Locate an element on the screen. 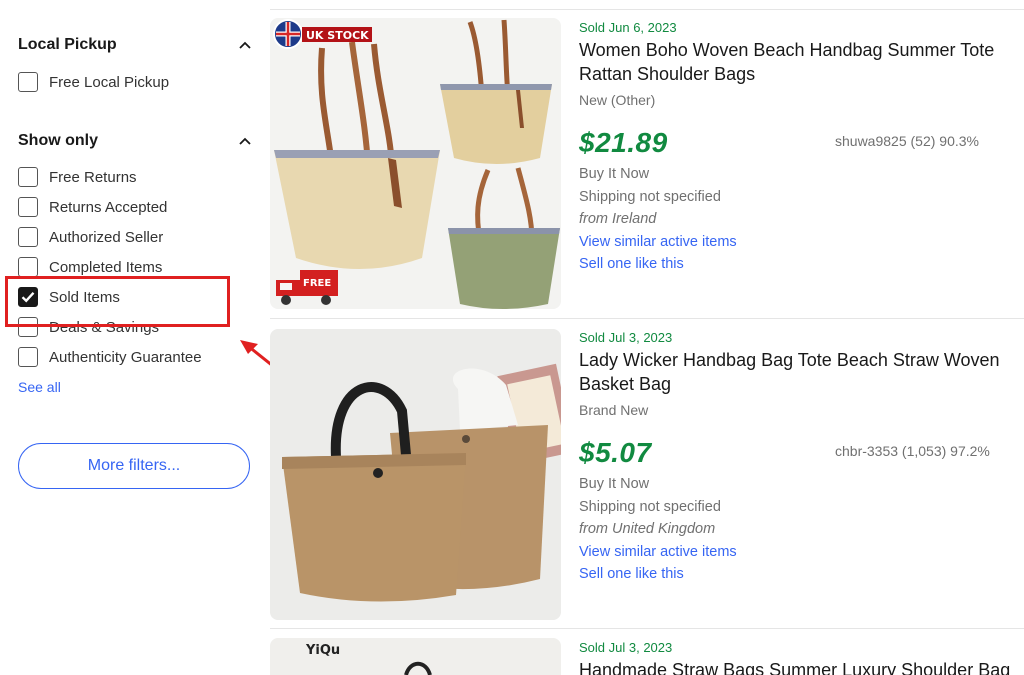 Image resolution: width=1024 pixels, height=675 pixels. filter-option-label: Sold Items is located at coordinates (84, 297).